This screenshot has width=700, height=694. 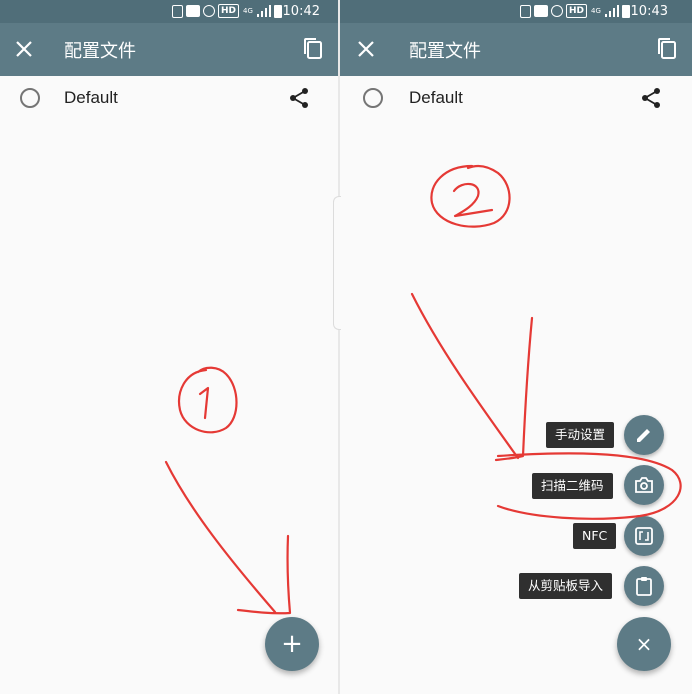 I want to click on scan-qr-button, so click(x=644, y=485).